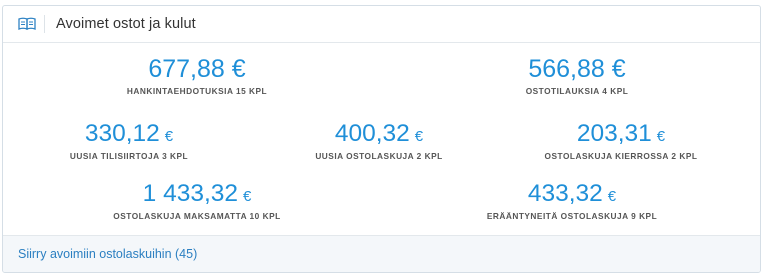 Image resolution: width=763 pixels, height=276 pixels. What do you see at coordinates (621, 133) in the screenshot?
I see `stat-value: 203,31 €` at bounding box center [621, 133].